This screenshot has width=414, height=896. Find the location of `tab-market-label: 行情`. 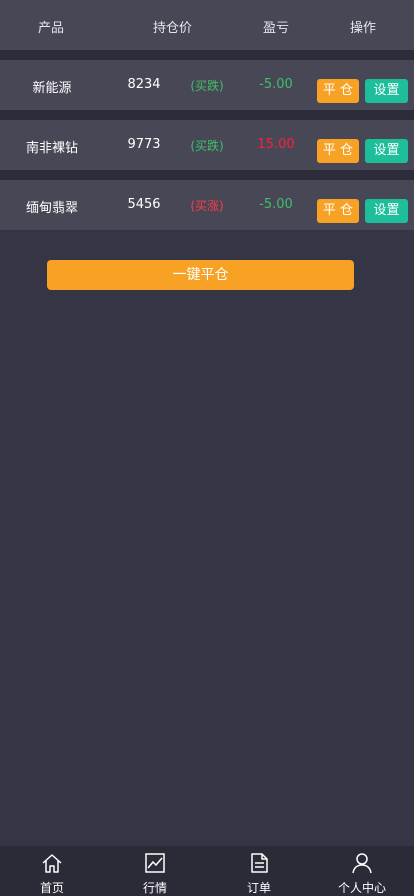

tab-market-label: 行情 is located at coordinates (154, 888).